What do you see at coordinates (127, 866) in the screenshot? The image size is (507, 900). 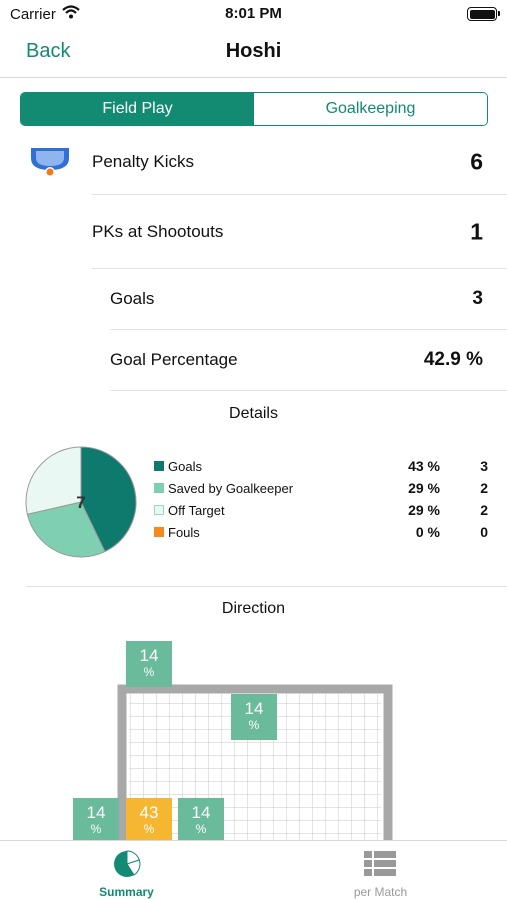 I see `pie-chart-icon` at bounding box center [127, 866].